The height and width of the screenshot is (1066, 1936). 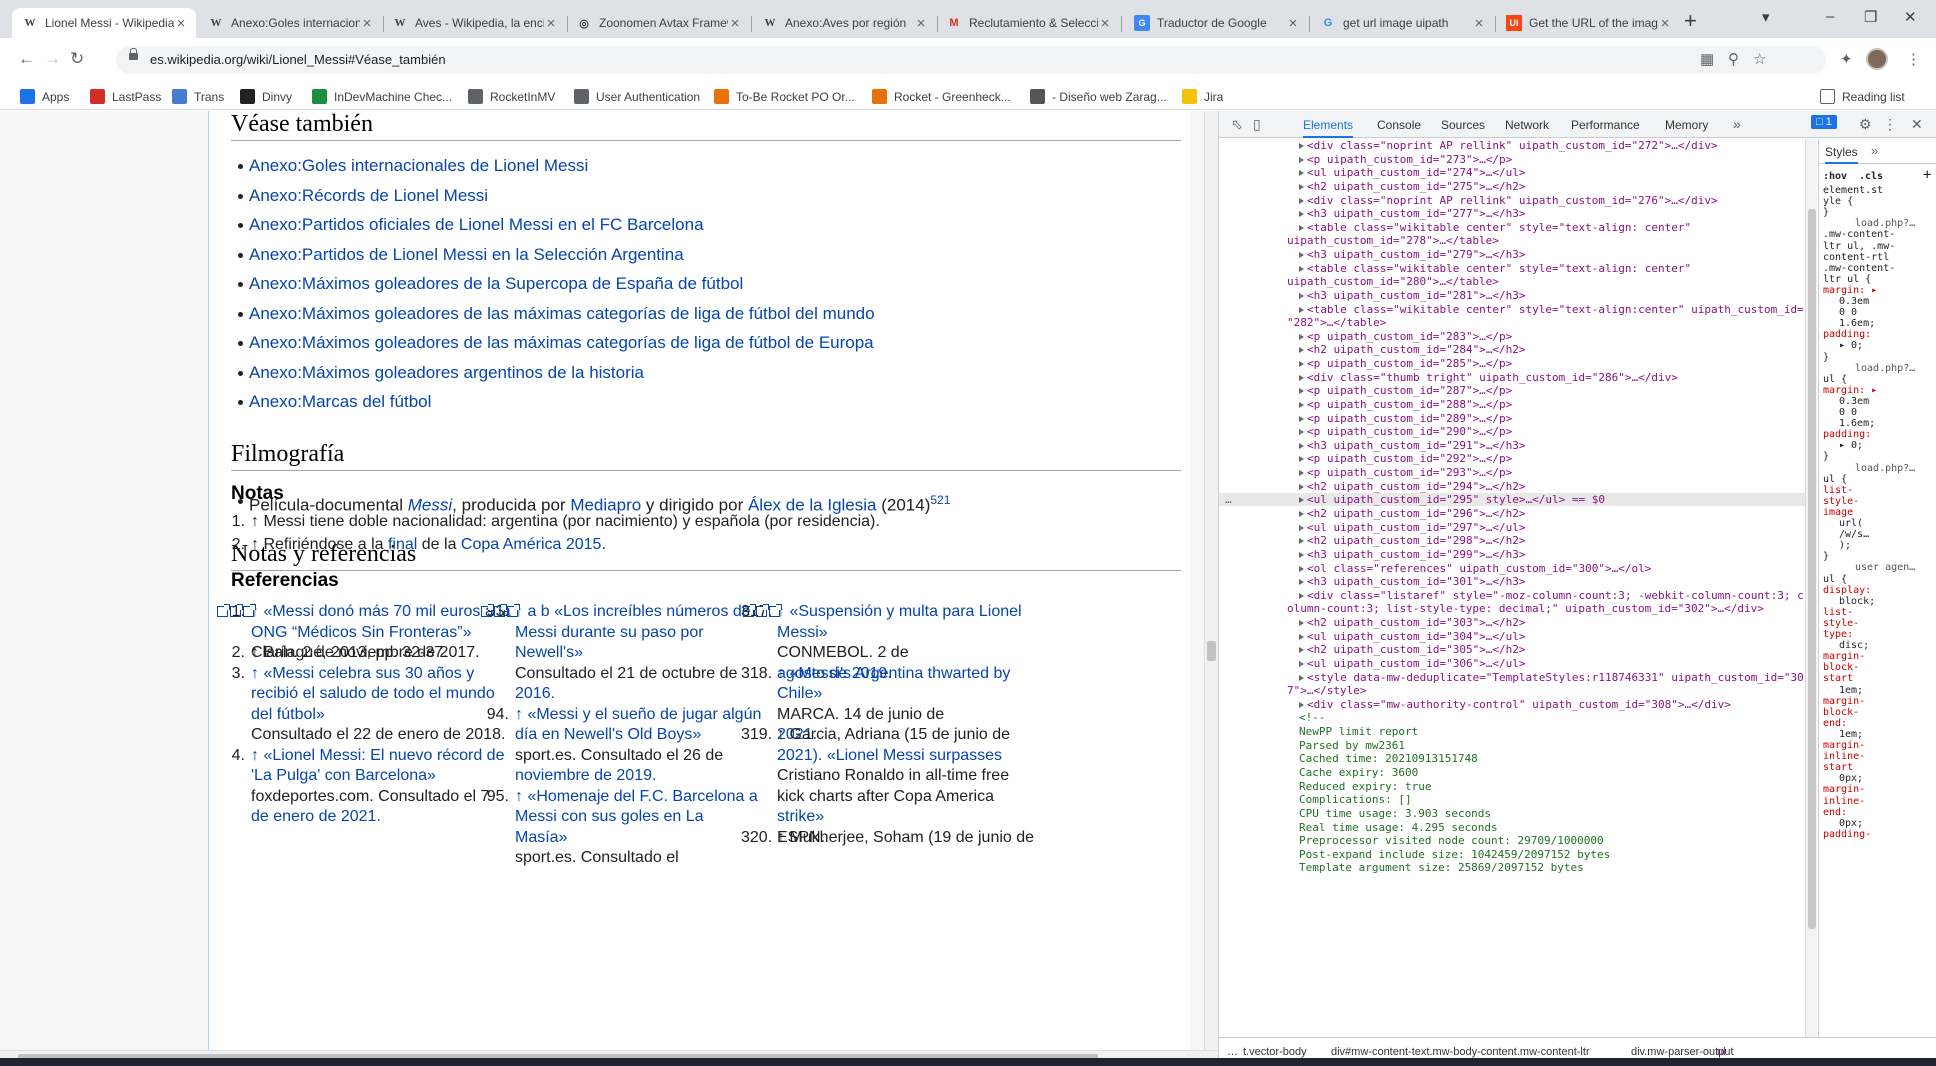 I want to click on dom-node: <h2 uipath_custom_id="294">…</h2>, so click(x=1412, y=486).